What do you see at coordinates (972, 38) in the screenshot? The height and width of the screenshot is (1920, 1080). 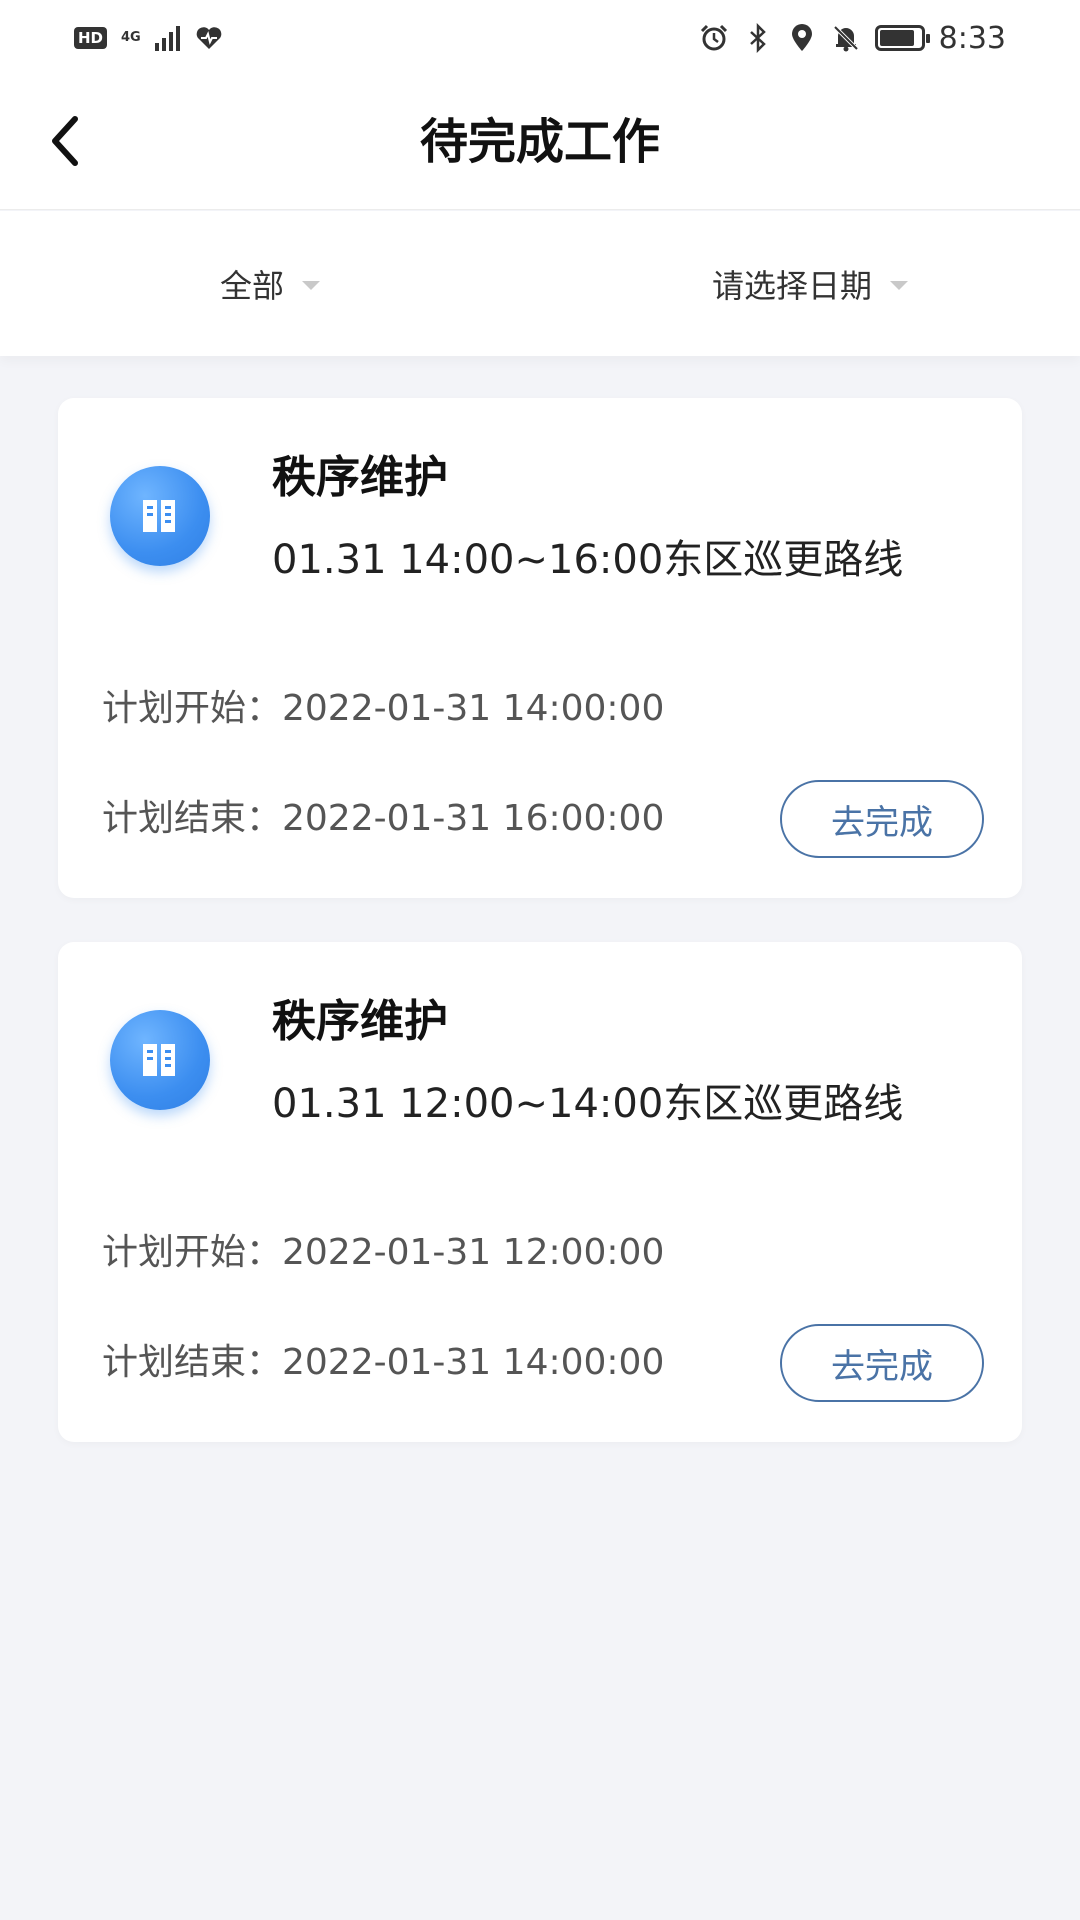 I see `status-time: 8:33` at bounding box center [972, 38].